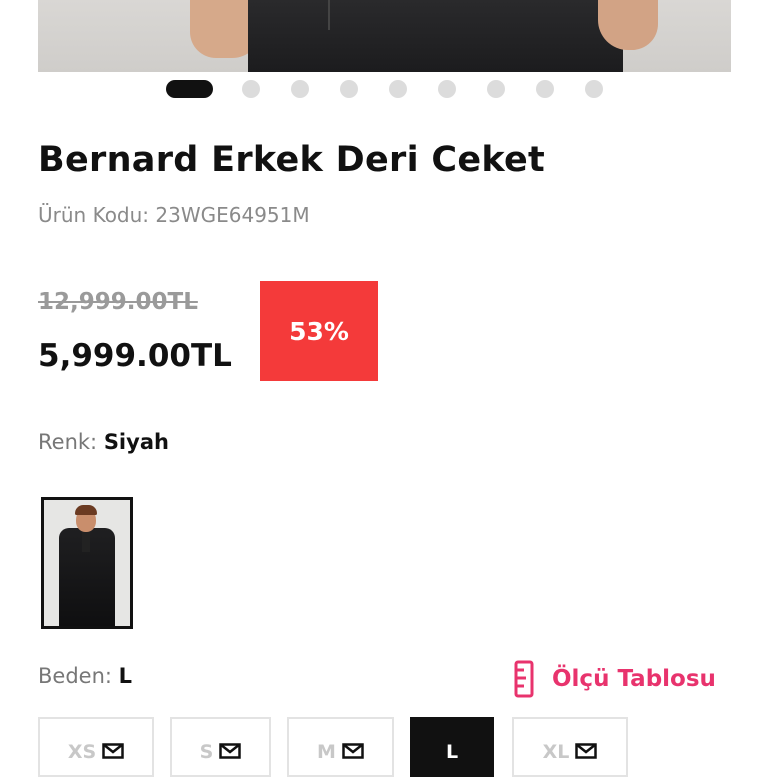 The height and width of the screenshot is (777, 768). I want to click on size-chart-label: Ölçü Tablosu, so click(634, 679).